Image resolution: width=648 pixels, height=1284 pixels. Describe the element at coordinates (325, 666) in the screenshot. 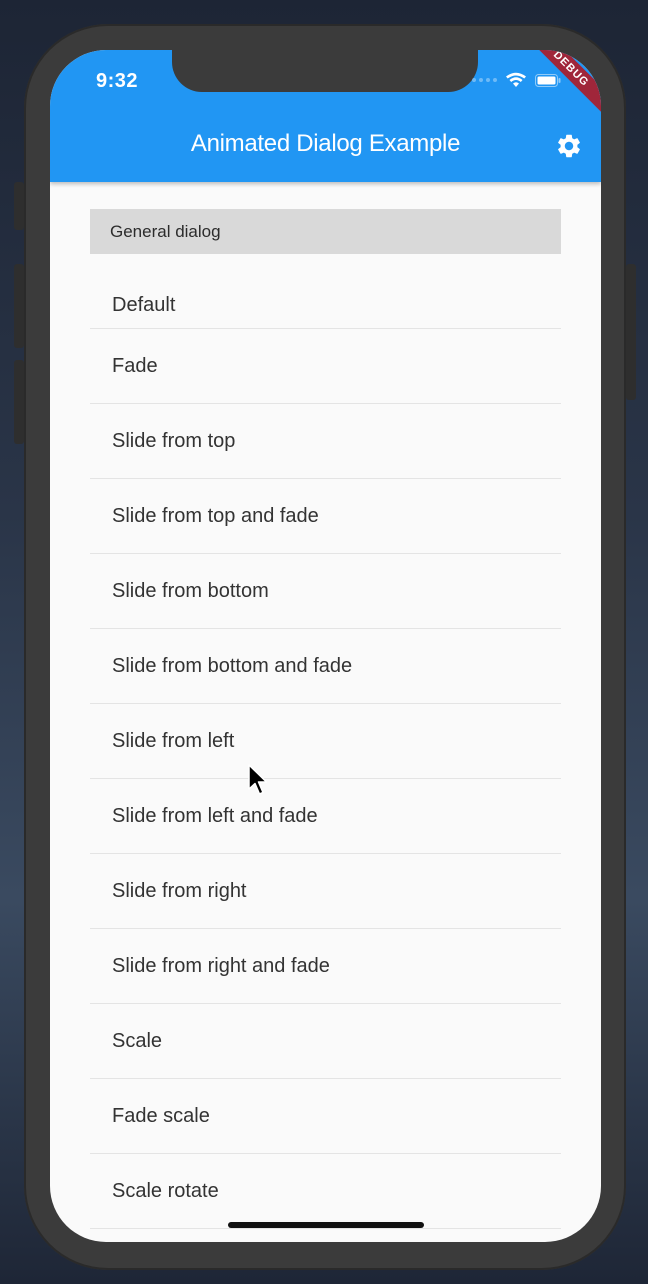

I see `list-item: Slide from bottom and fade` at that location.